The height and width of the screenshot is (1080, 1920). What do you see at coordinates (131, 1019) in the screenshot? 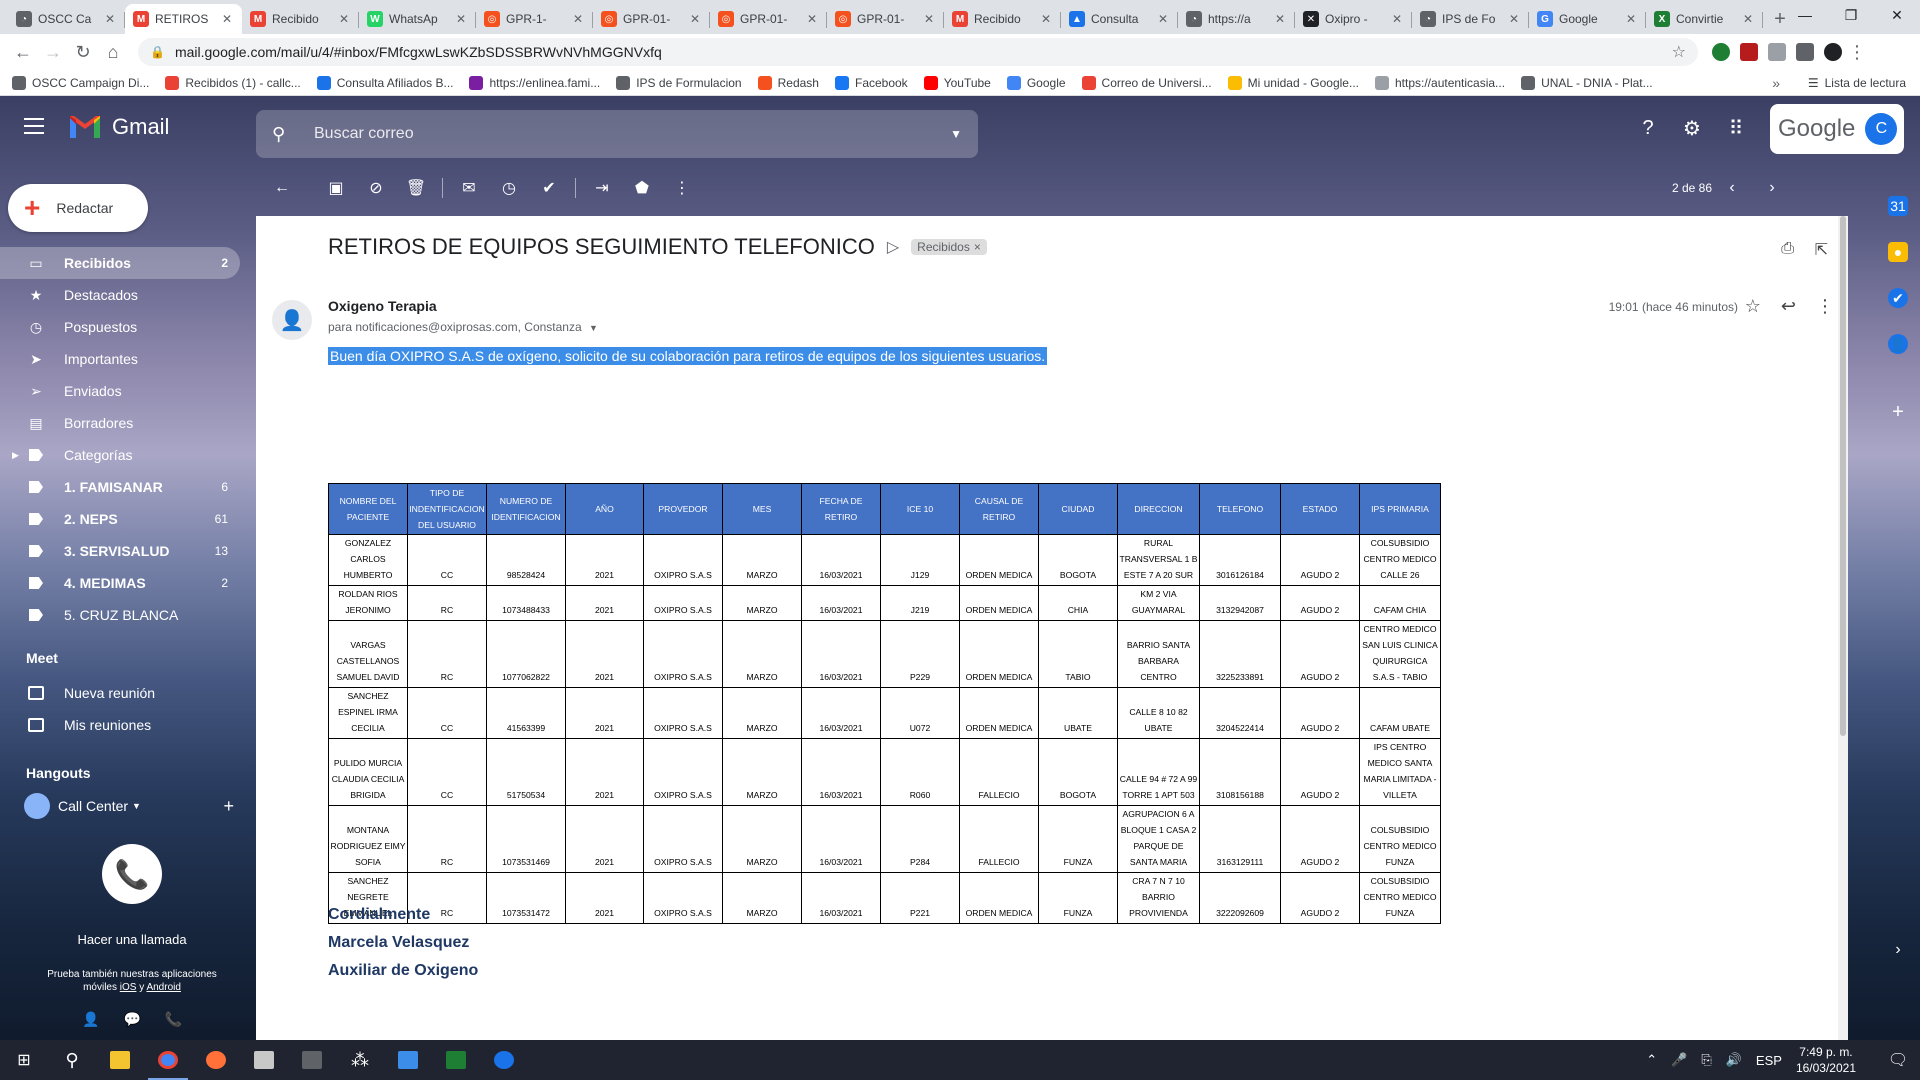
I see `chat-bubble-icon: 💬` at bounding box center [131, 1019].